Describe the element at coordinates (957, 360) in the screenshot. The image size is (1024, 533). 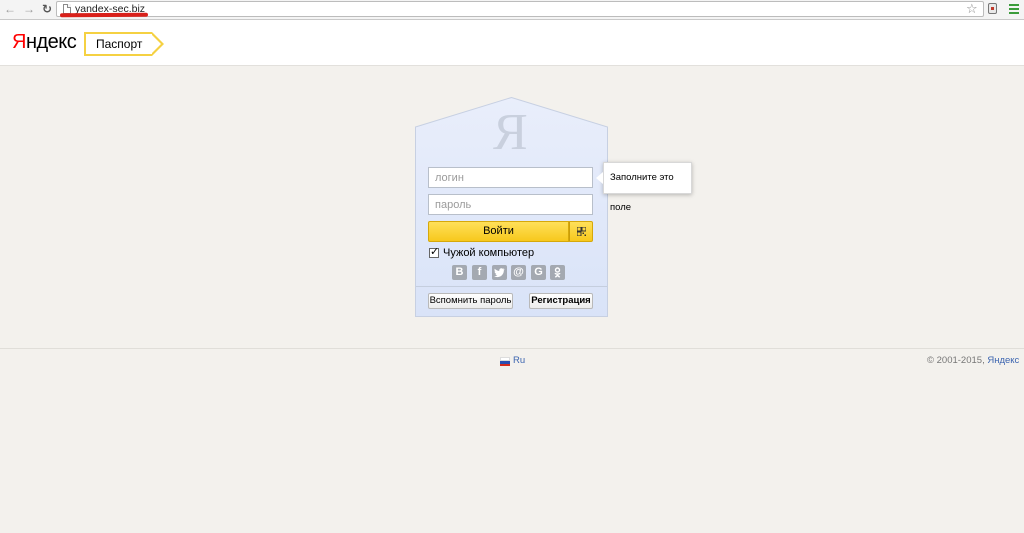
I see `copyright-text: © 2001-2015,` at that location.